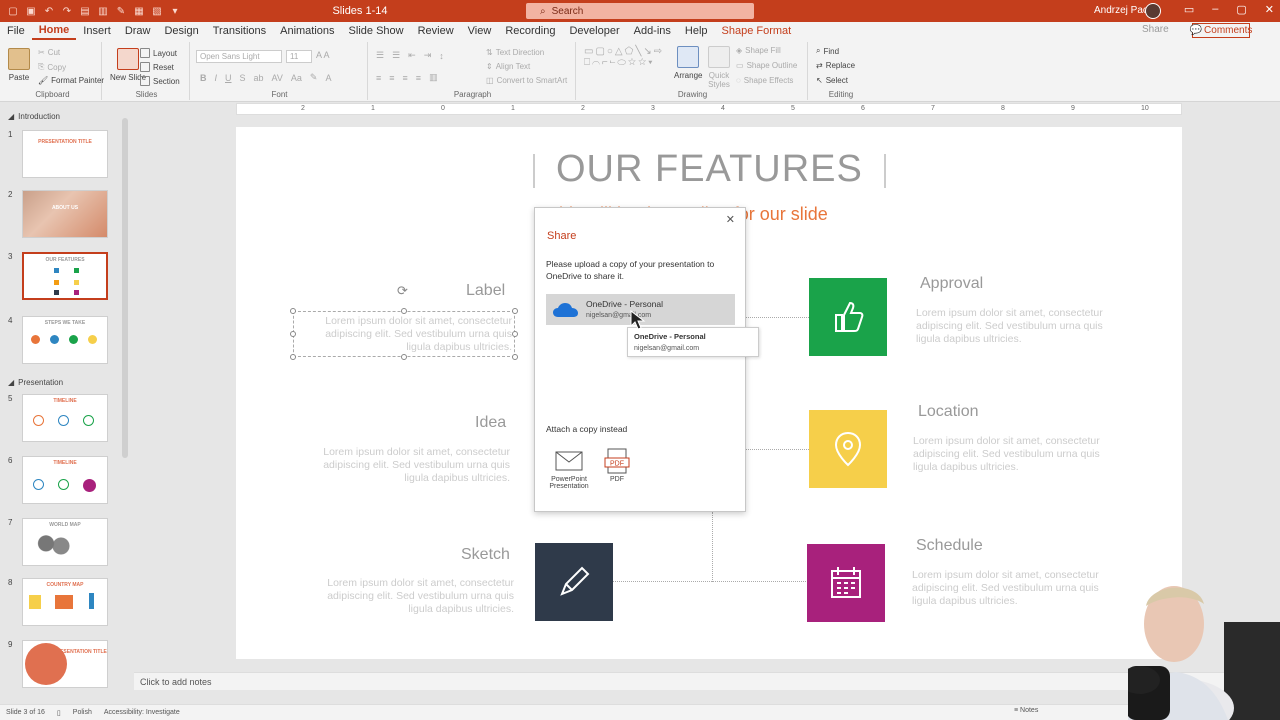 The image size is (1280, 720). Describe the element at coordinates (766, 65) in the screenshot. I see `shape-outline-button: ▭ Shape Outline` at that location.